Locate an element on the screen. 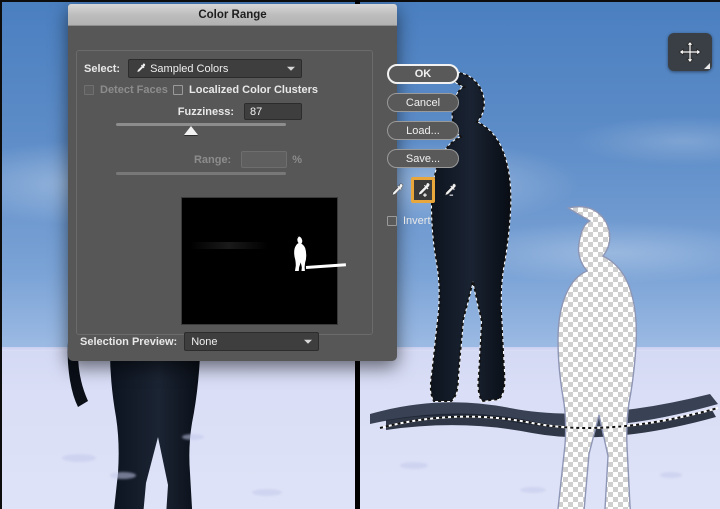 The height and width of the screenshot is (509, 720). move-tool-button is located at coordinates (690, 52).